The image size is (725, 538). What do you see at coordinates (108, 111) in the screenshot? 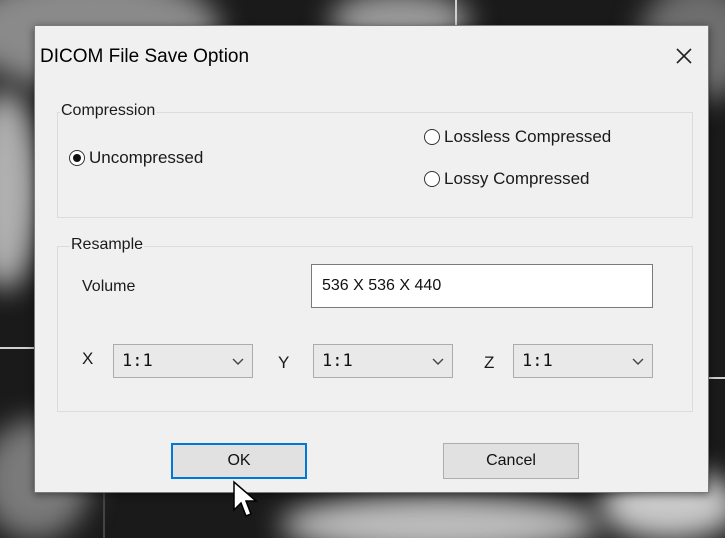
I see `compression-group-label: Compression` at bounding box center [108, 111].